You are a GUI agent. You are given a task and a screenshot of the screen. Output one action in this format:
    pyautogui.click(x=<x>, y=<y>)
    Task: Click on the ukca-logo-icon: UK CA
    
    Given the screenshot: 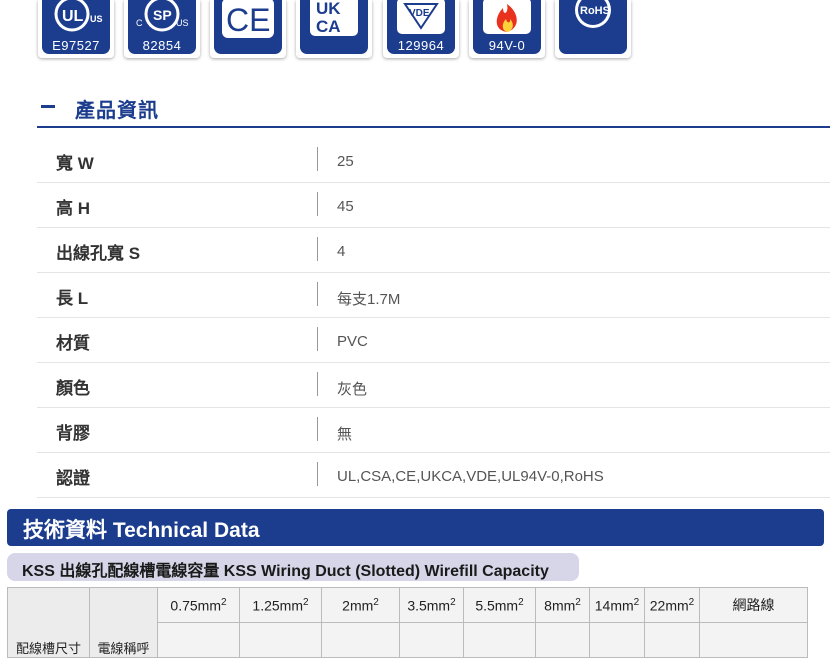 What is the action you would take?
    pyautogui.click(x=334, y=18)
    